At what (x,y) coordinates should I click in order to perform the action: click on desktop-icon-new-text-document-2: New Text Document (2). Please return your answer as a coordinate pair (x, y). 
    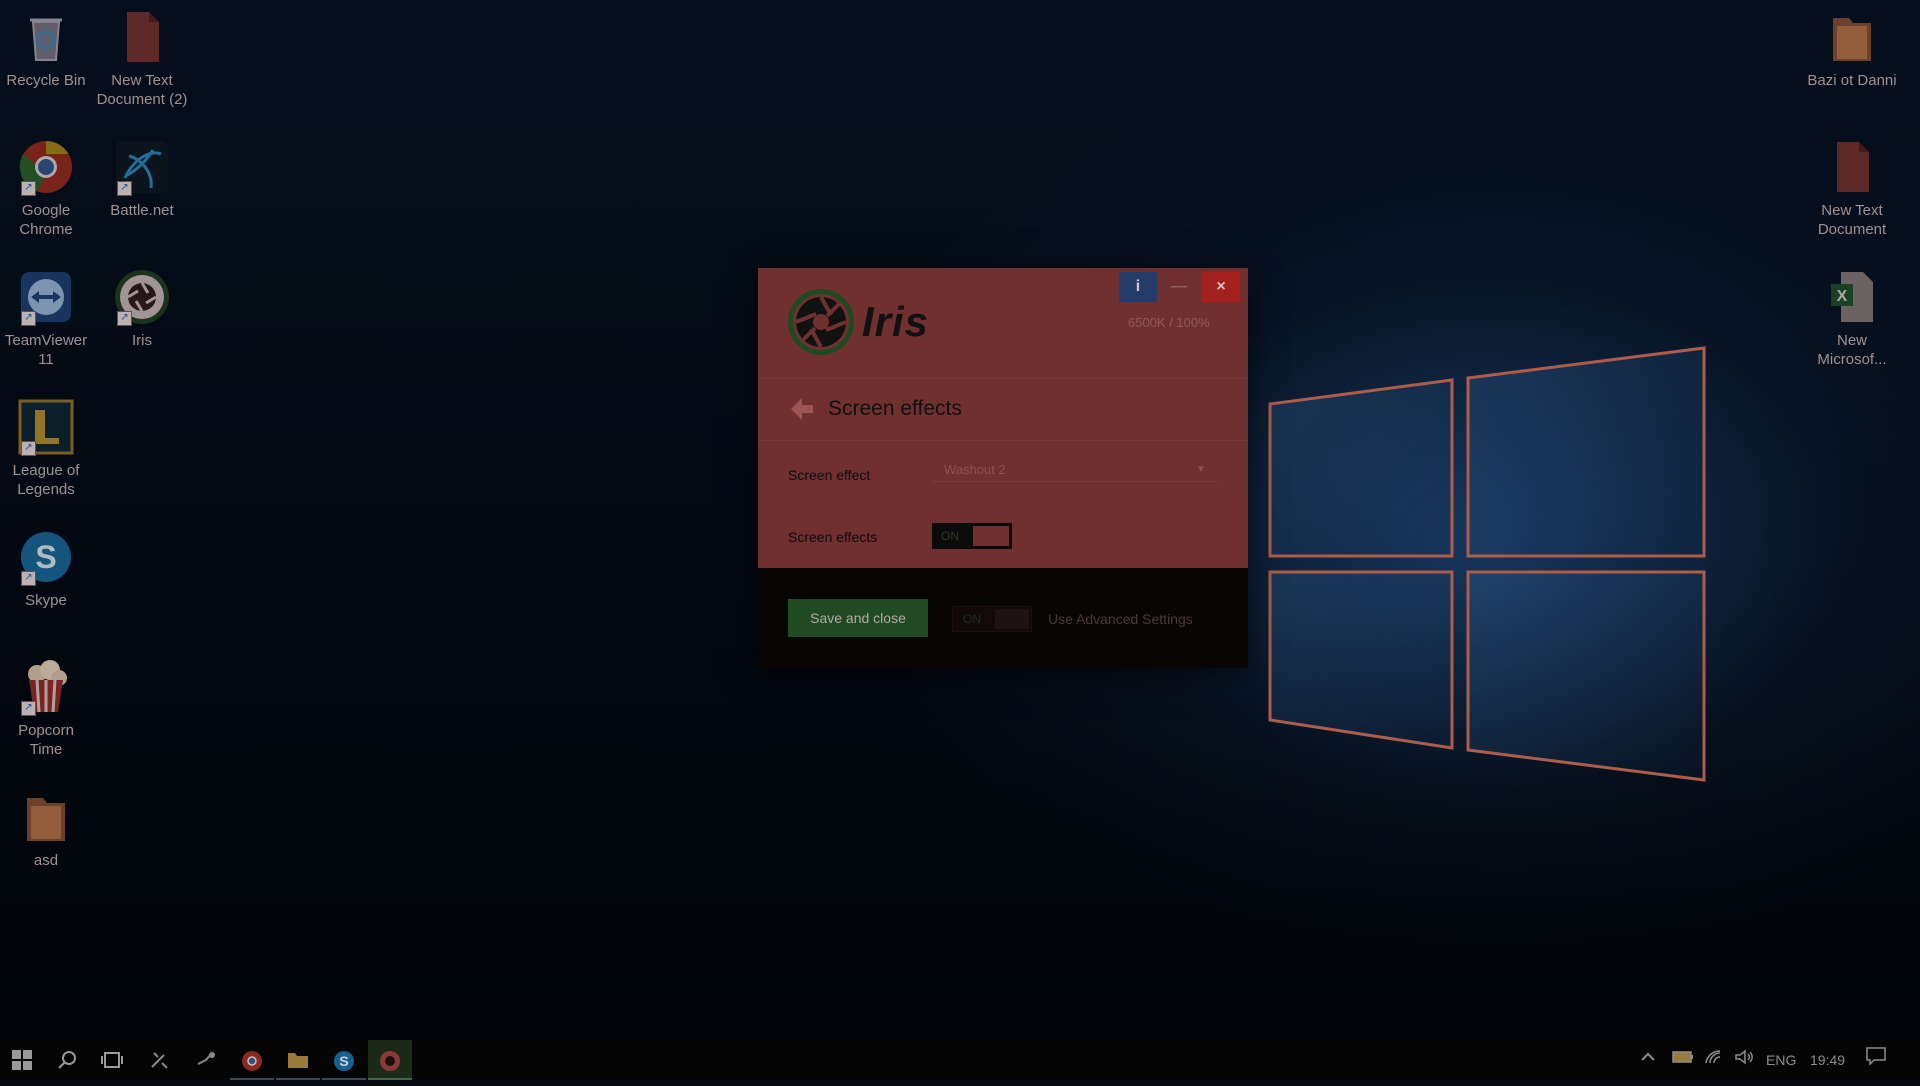
    Looking at the image, I should click on (142, 58).